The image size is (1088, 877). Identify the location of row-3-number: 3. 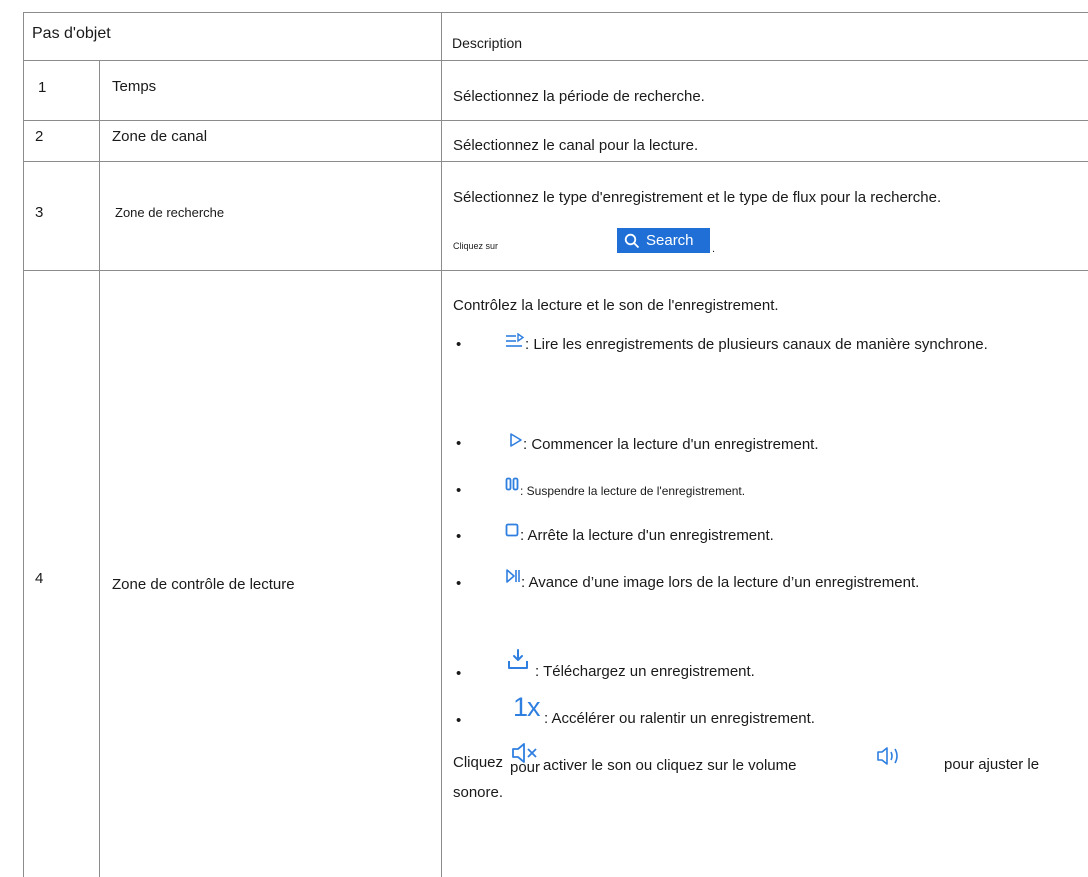
(39, 212).